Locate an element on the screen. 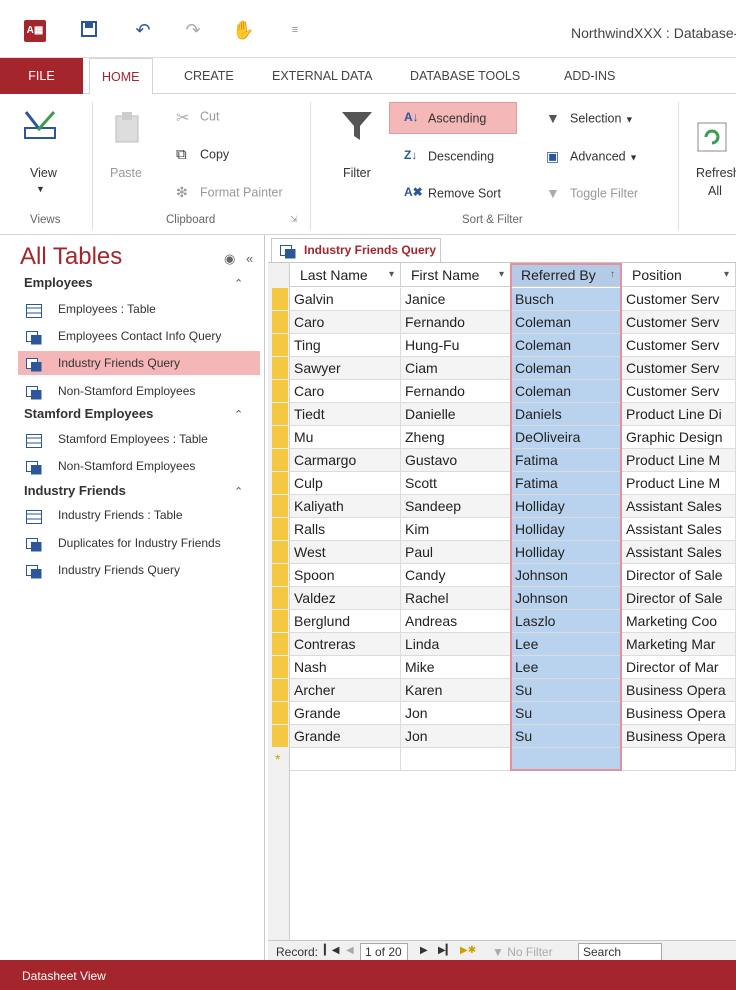 This screenshot has height=990, width=736. table-cell: Contreras is located at coordinates (345, 644).